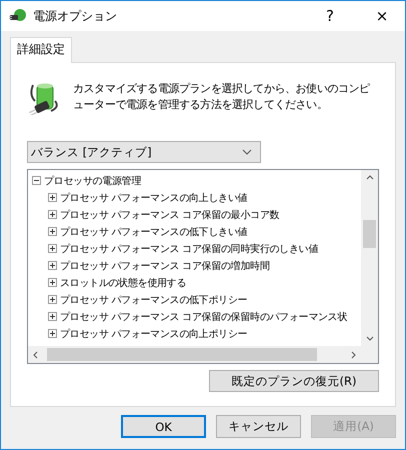 The width and height of the screenshot is (406, 450). Describe the element at coordinates (93, 181) in the screenshot. I see `tree-item: プロセッサの電源管理` at that location.